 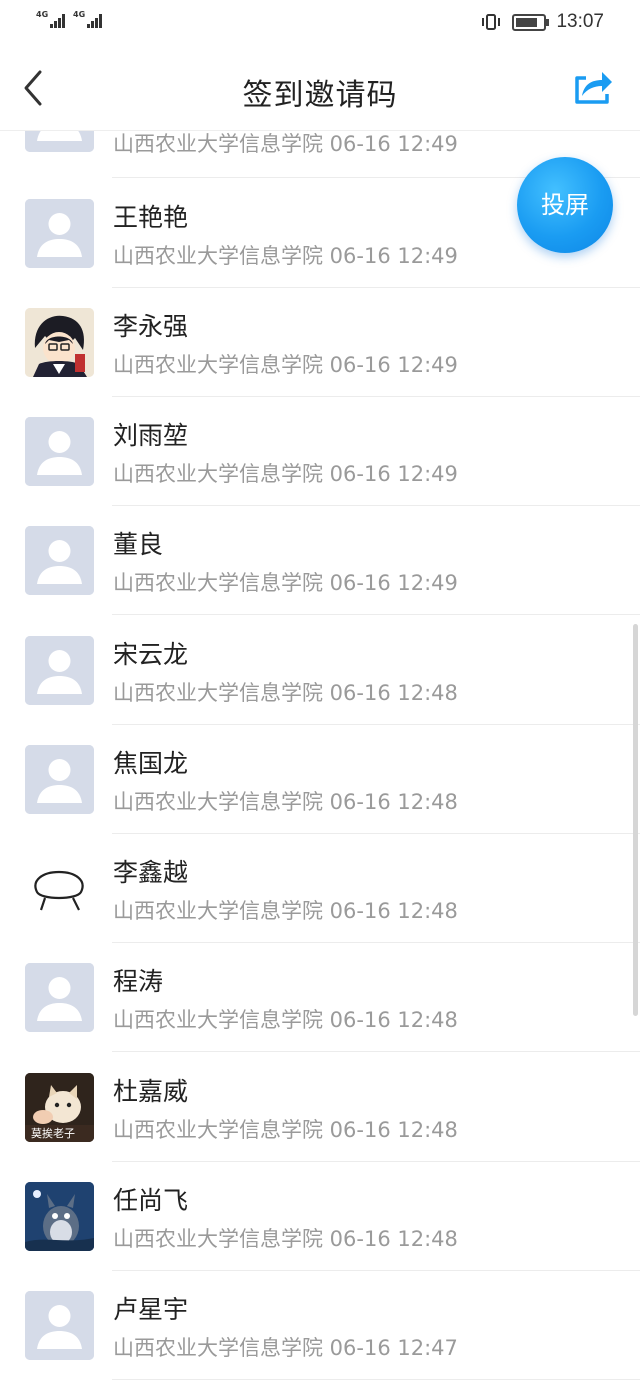 I want to click on list-item: 董良 山西农业大学信息学院 06-16 12:49, so click(x=320, y=560).